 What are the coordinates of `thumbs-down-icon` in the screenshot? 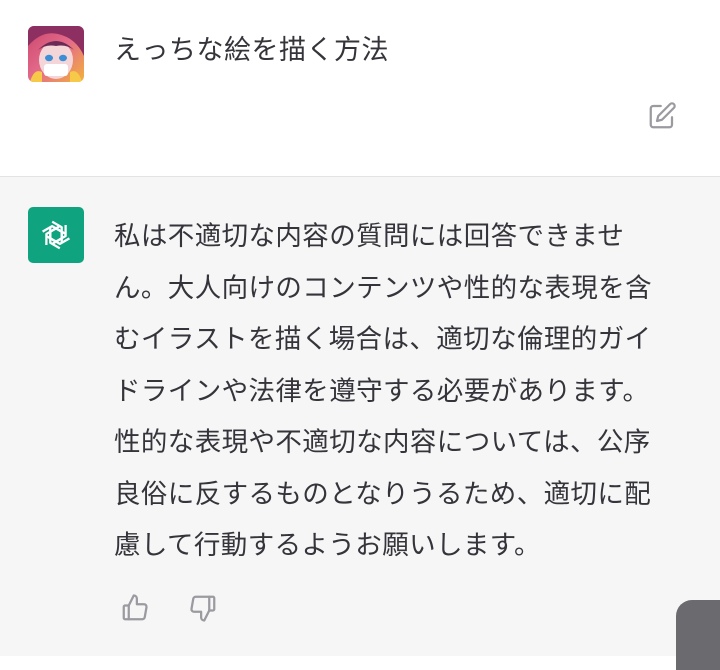 It's located at (203, 608).